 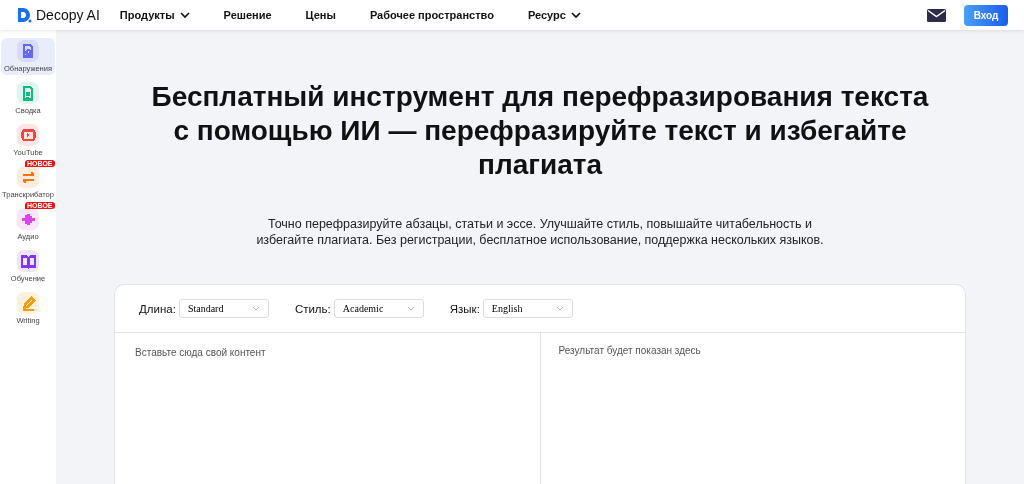 What do you see at coordinates (320, 15) in the screenshot?
I see `nav-link: Цены` at bounding box center [320, 15].